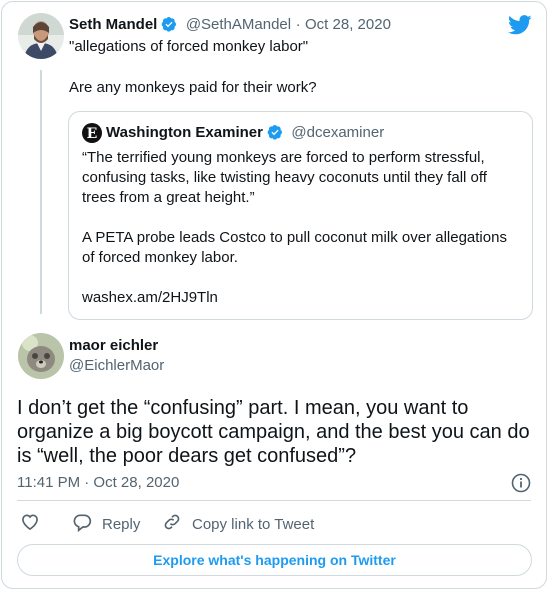 This screenshot has height=592, width=550. Describe the element at coordinates (41, 192) in the screenshot. I see `thread-connector-line` at that location.